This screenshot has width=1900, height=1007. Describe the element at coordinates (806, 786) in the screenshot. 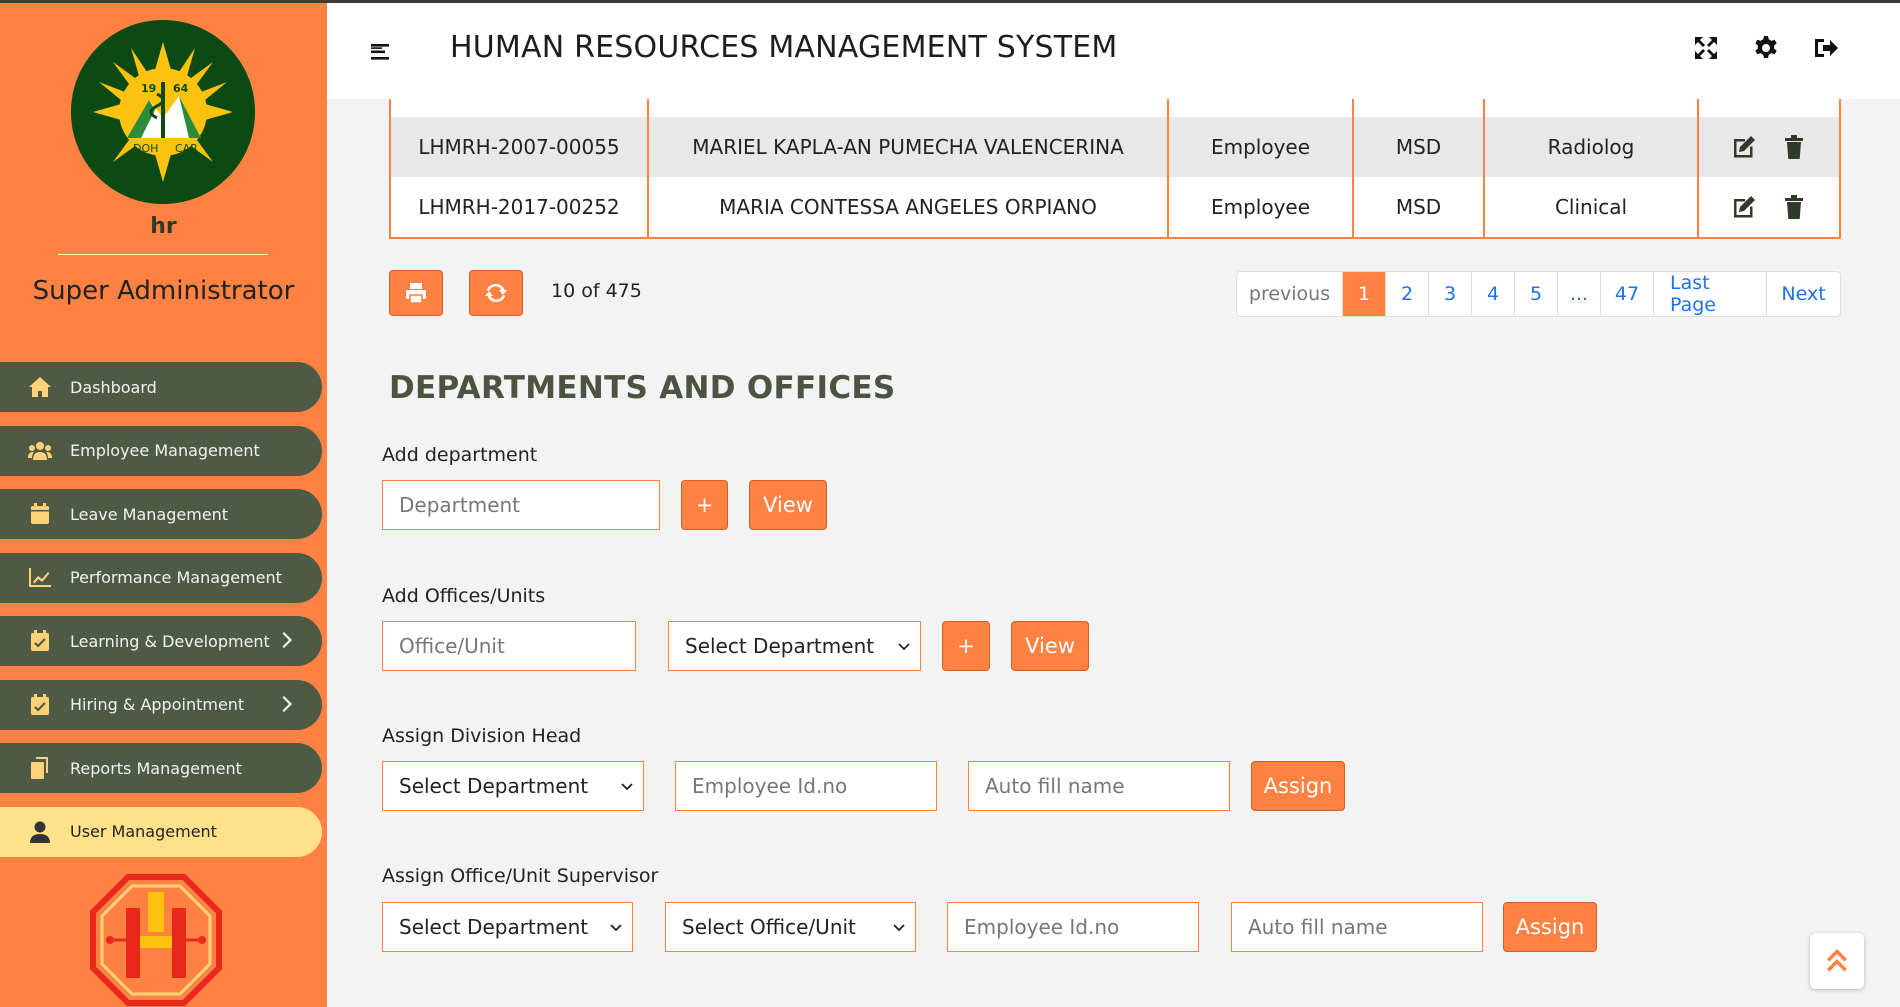

I see `division-employee-id-input: Employee Id.no` at that location.